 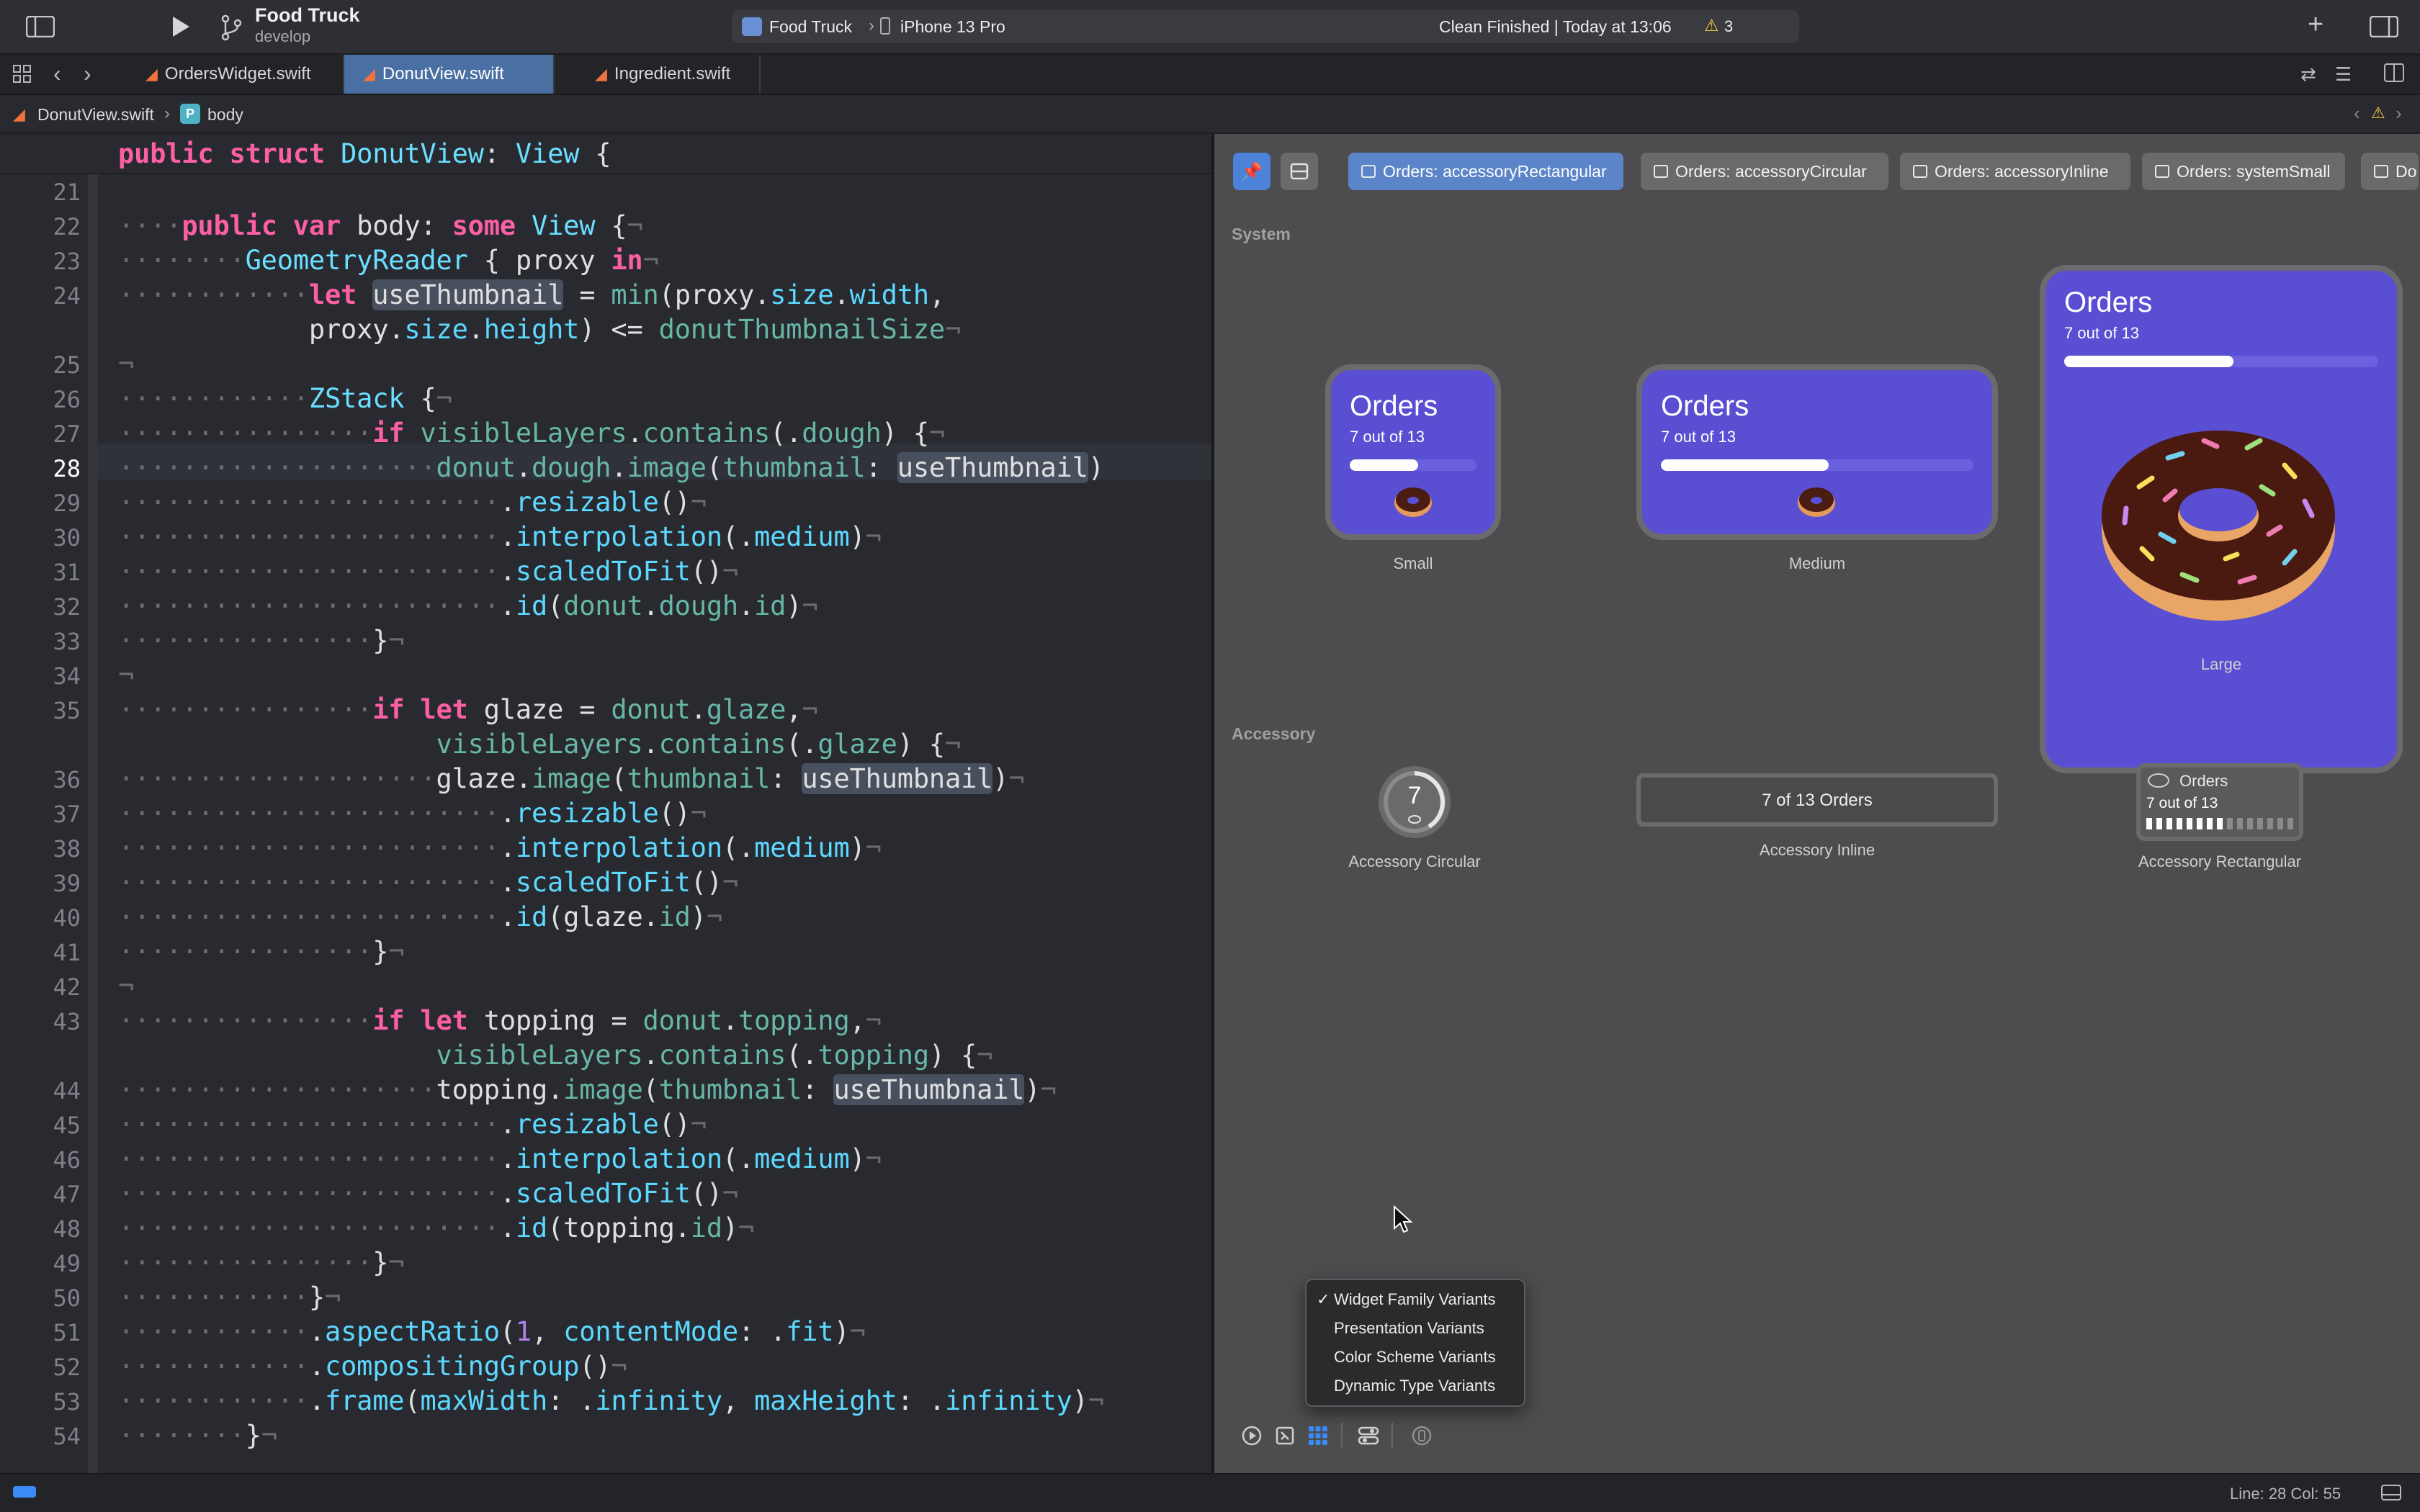 I want to click on run-button, so click(x=181, y=26).